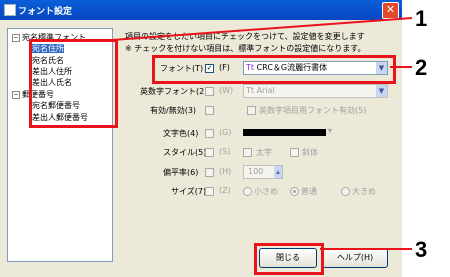  I want to click on callout-number-2: 2, so click(421, 67).